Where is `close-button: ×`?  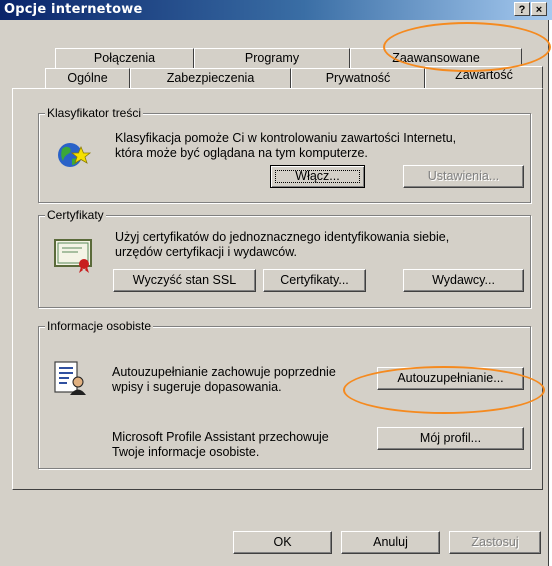 close-button: × is located at coordinates (539, 9).